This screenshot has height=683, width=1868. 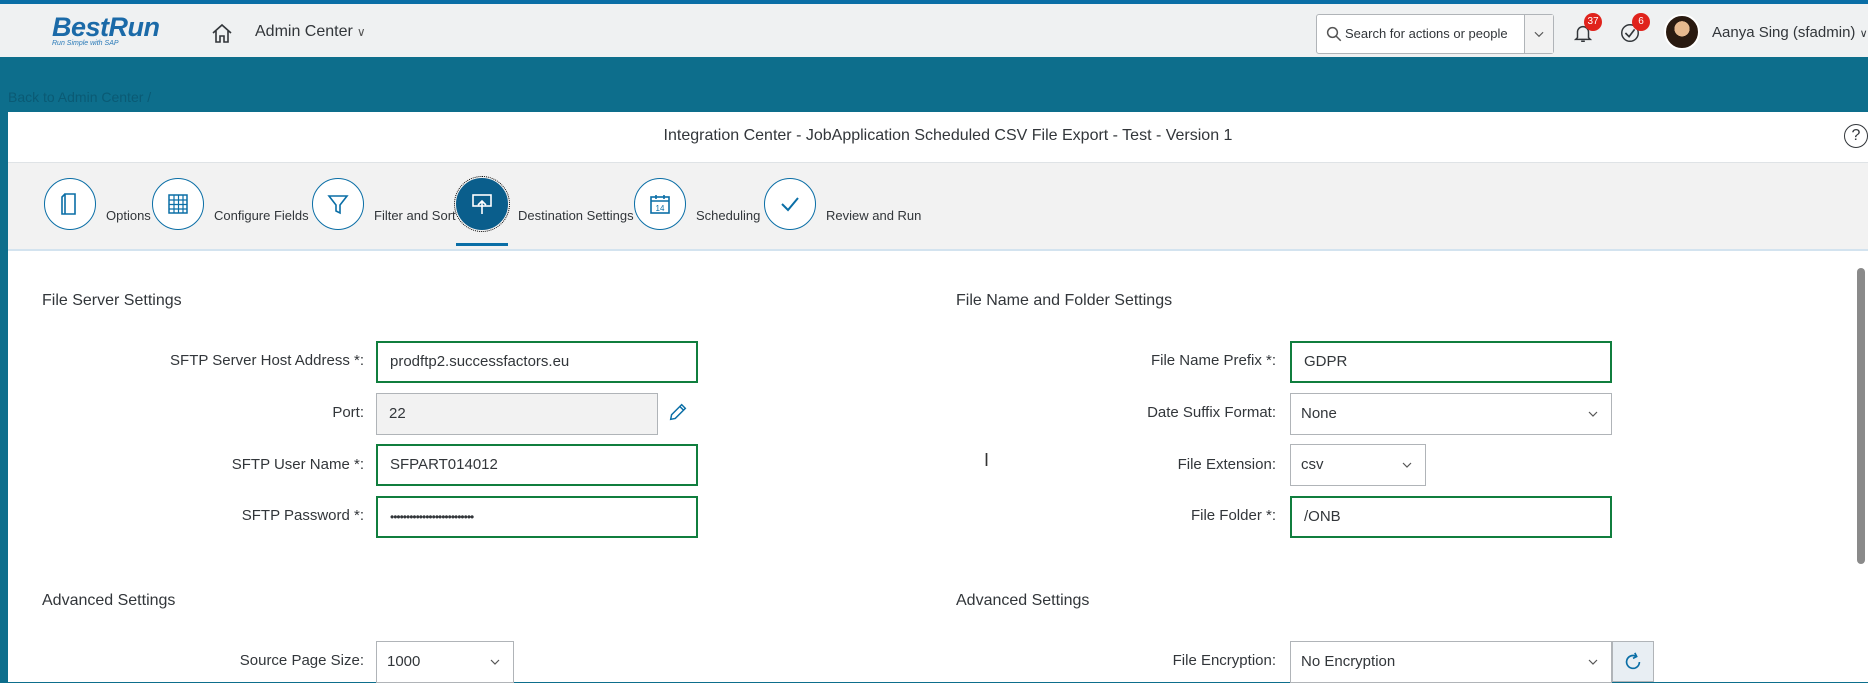 I want to click on file-extension-label: File Extension:, so click(x=1226, y=464).